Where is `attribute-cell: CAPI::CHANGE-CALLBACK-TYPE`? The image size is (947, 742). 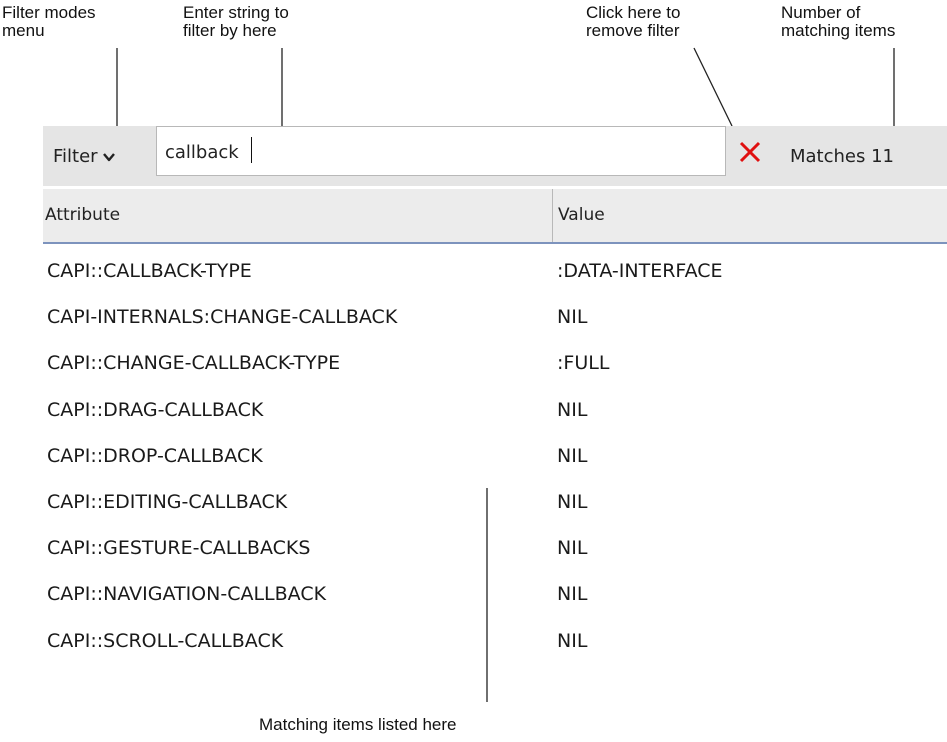 attribute-cell: CAPI::CHANGE-CALLBACK-TYPE is located at coordinates (194, 363).